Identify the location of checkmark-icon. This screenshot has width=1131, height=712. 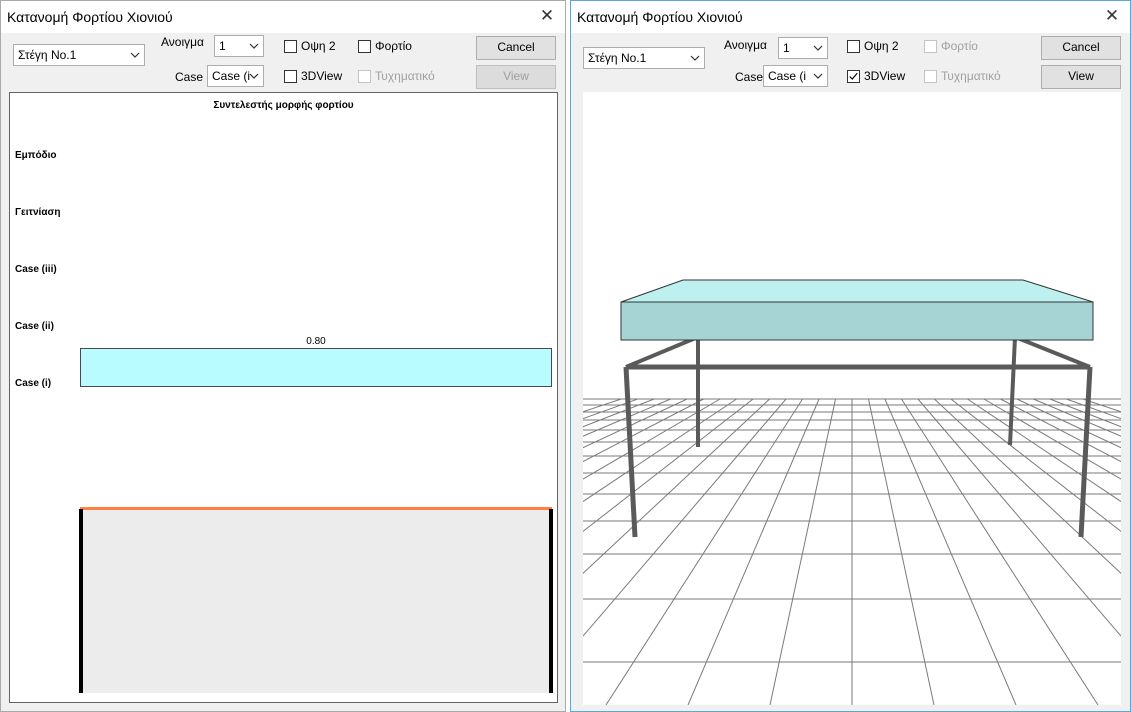
(853, 76).